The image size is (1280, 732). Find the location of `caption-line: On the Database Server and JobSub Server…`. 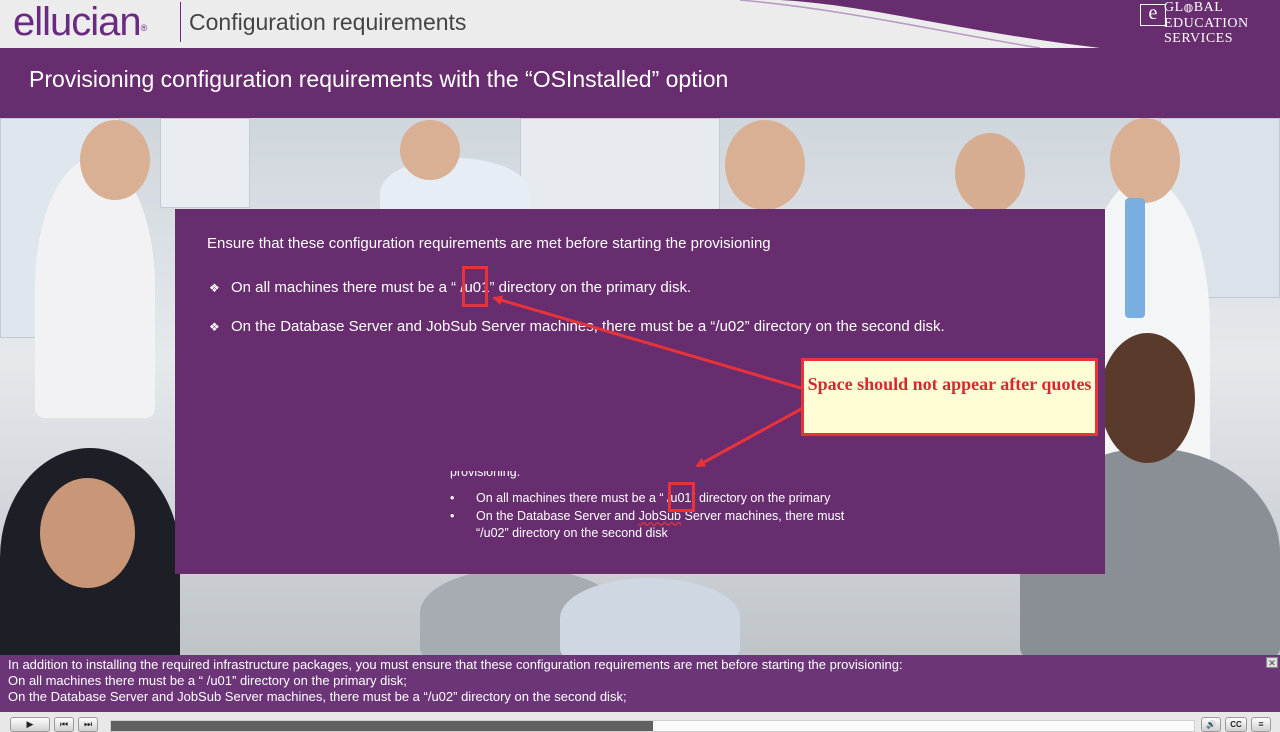

caption-line: On the Database Server and JobSub Server… is located at coordinates (317, 696).